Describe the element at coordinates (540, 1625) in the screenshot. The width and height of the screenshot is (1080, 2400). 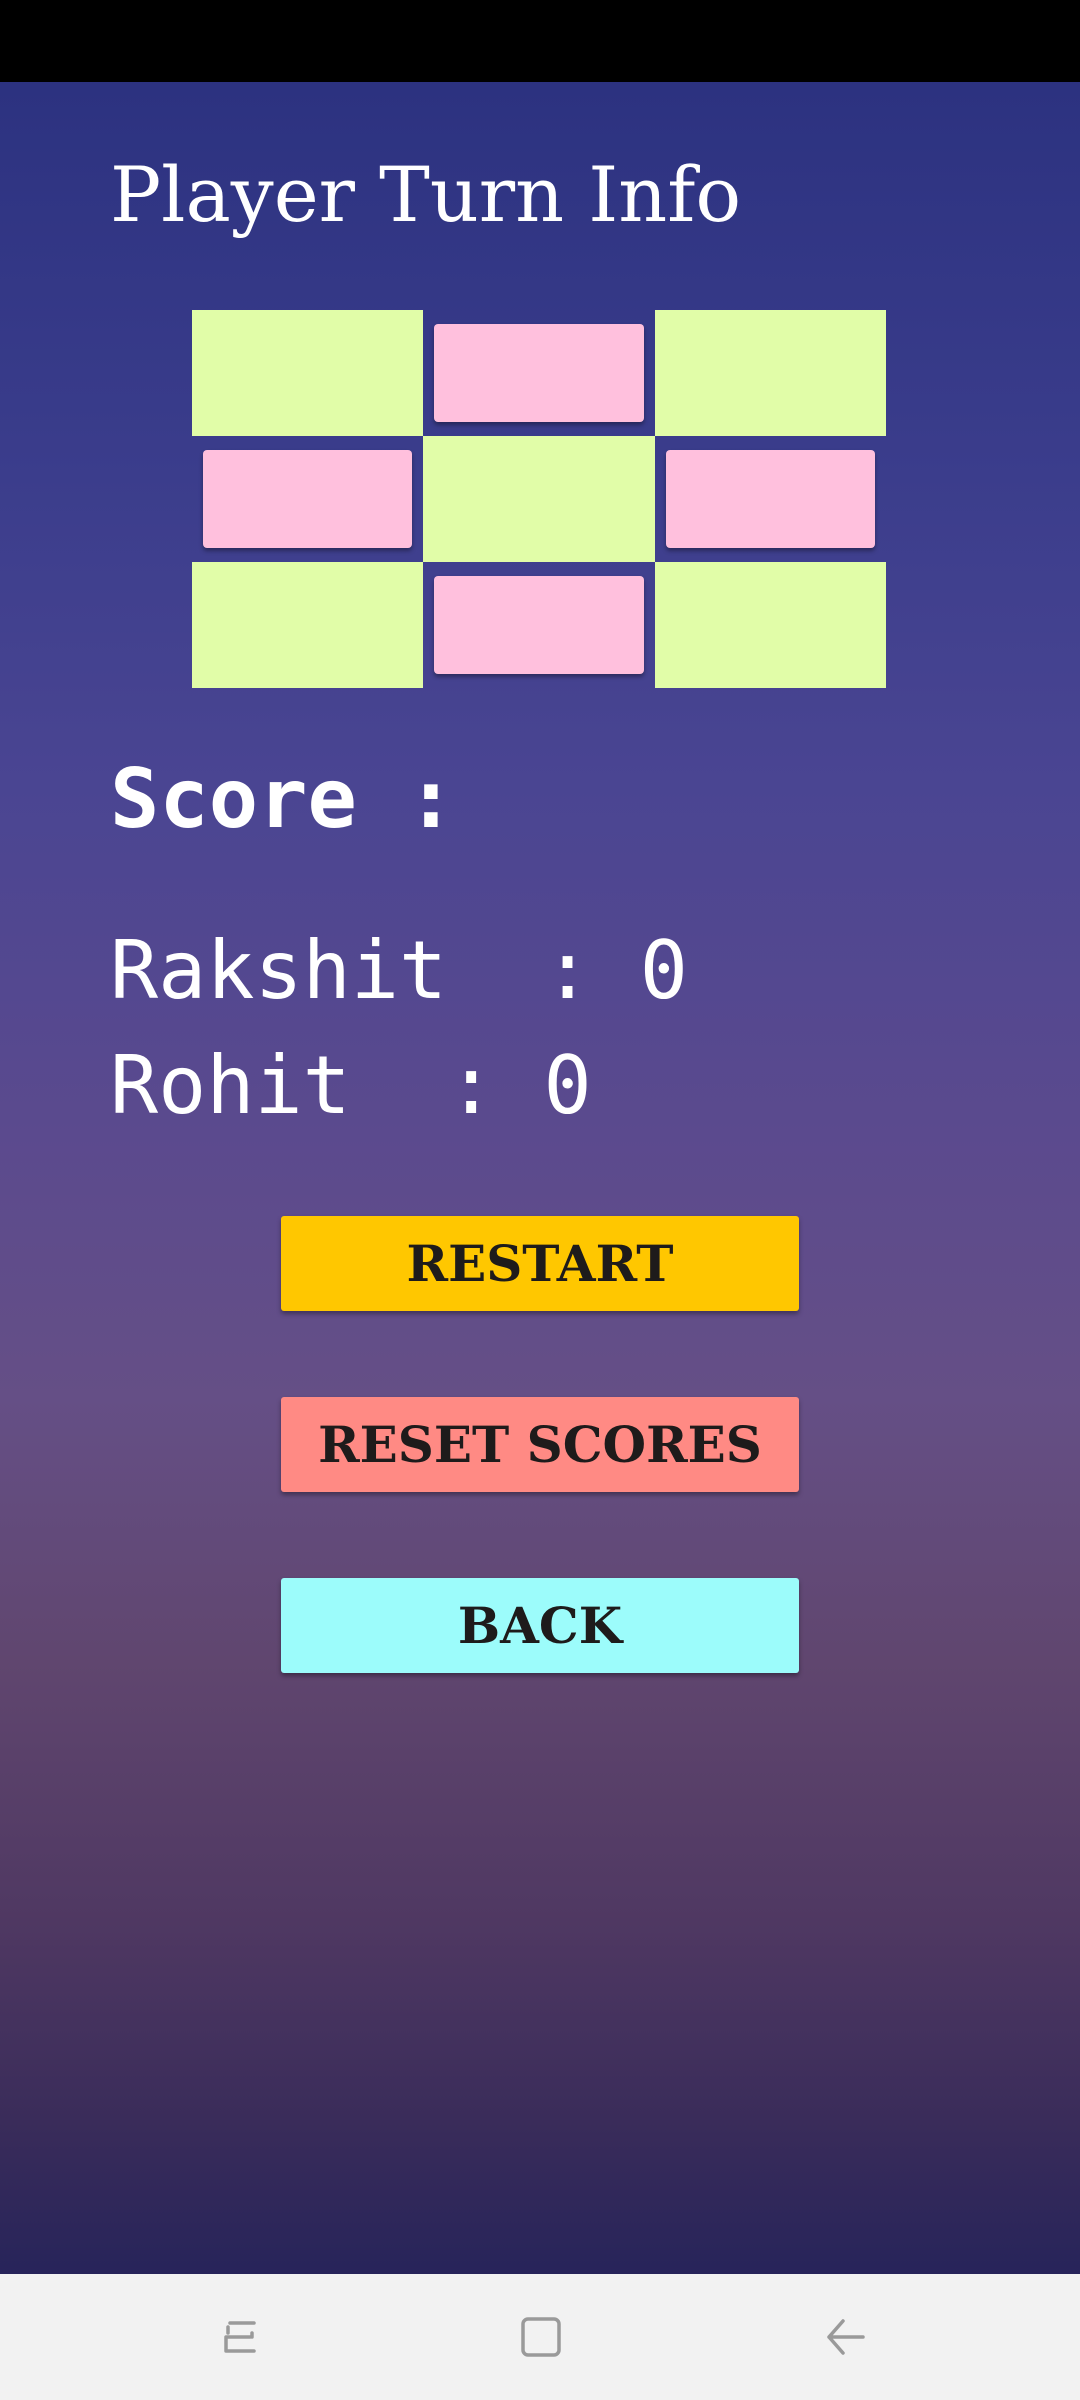
I see `back-button: BACK` at that location.